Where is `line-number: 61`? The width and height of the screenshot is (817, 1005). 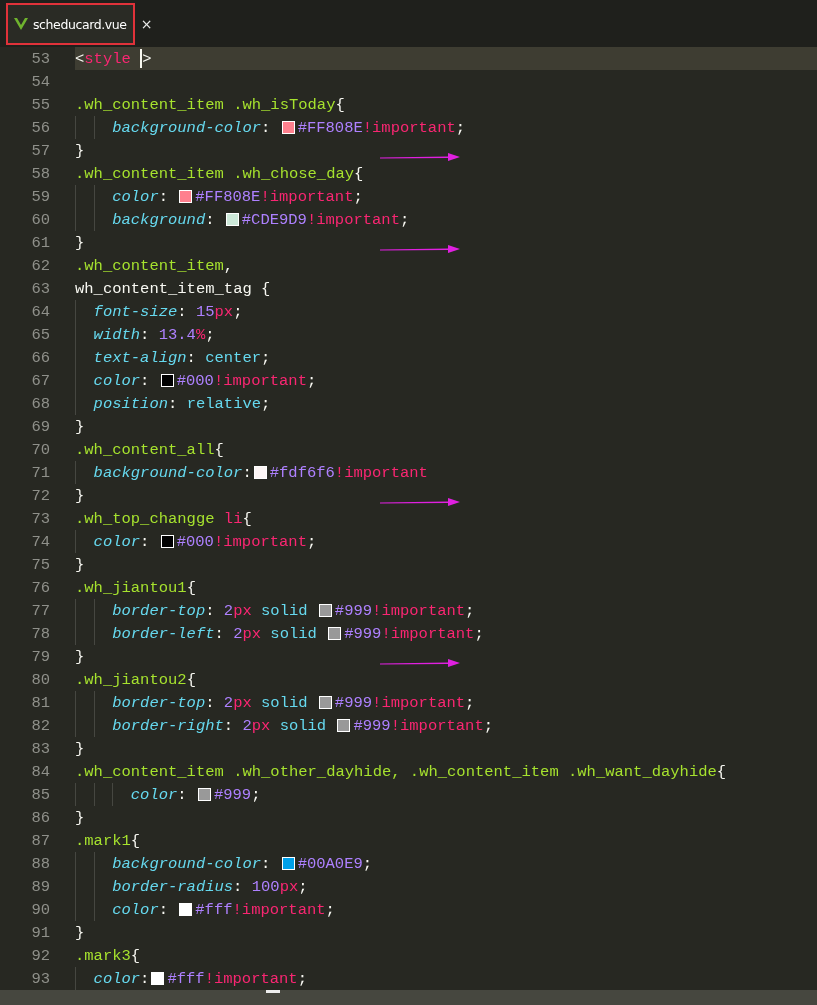
line-number: 61 is located at coordinates (40, 242).